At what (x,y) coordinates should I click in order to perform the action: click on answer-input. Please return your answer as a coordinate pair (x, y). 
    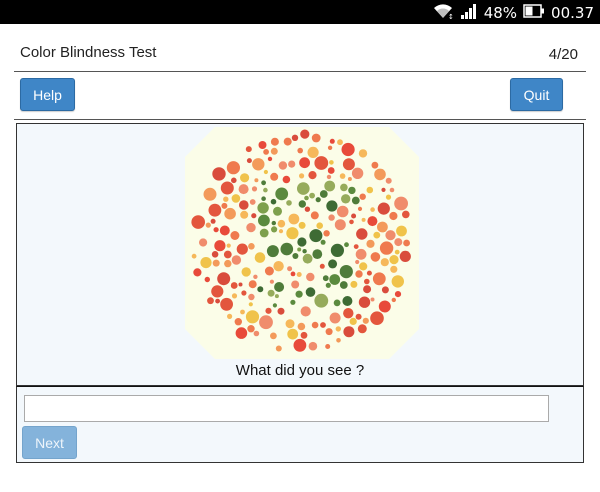
    Looking at the image, I should click on (286, 408).